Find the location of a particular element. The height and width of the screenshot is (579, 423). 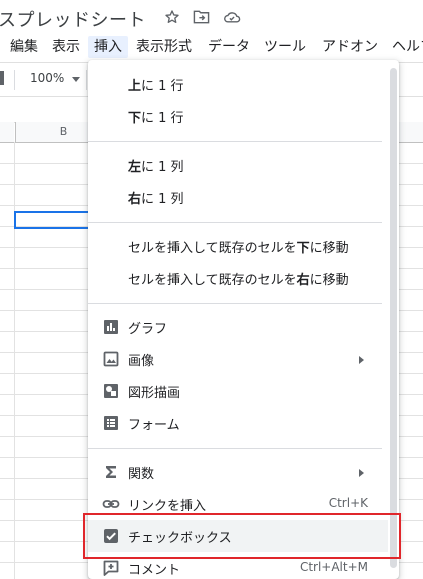

form-icon is located at coordinates (111, 423).